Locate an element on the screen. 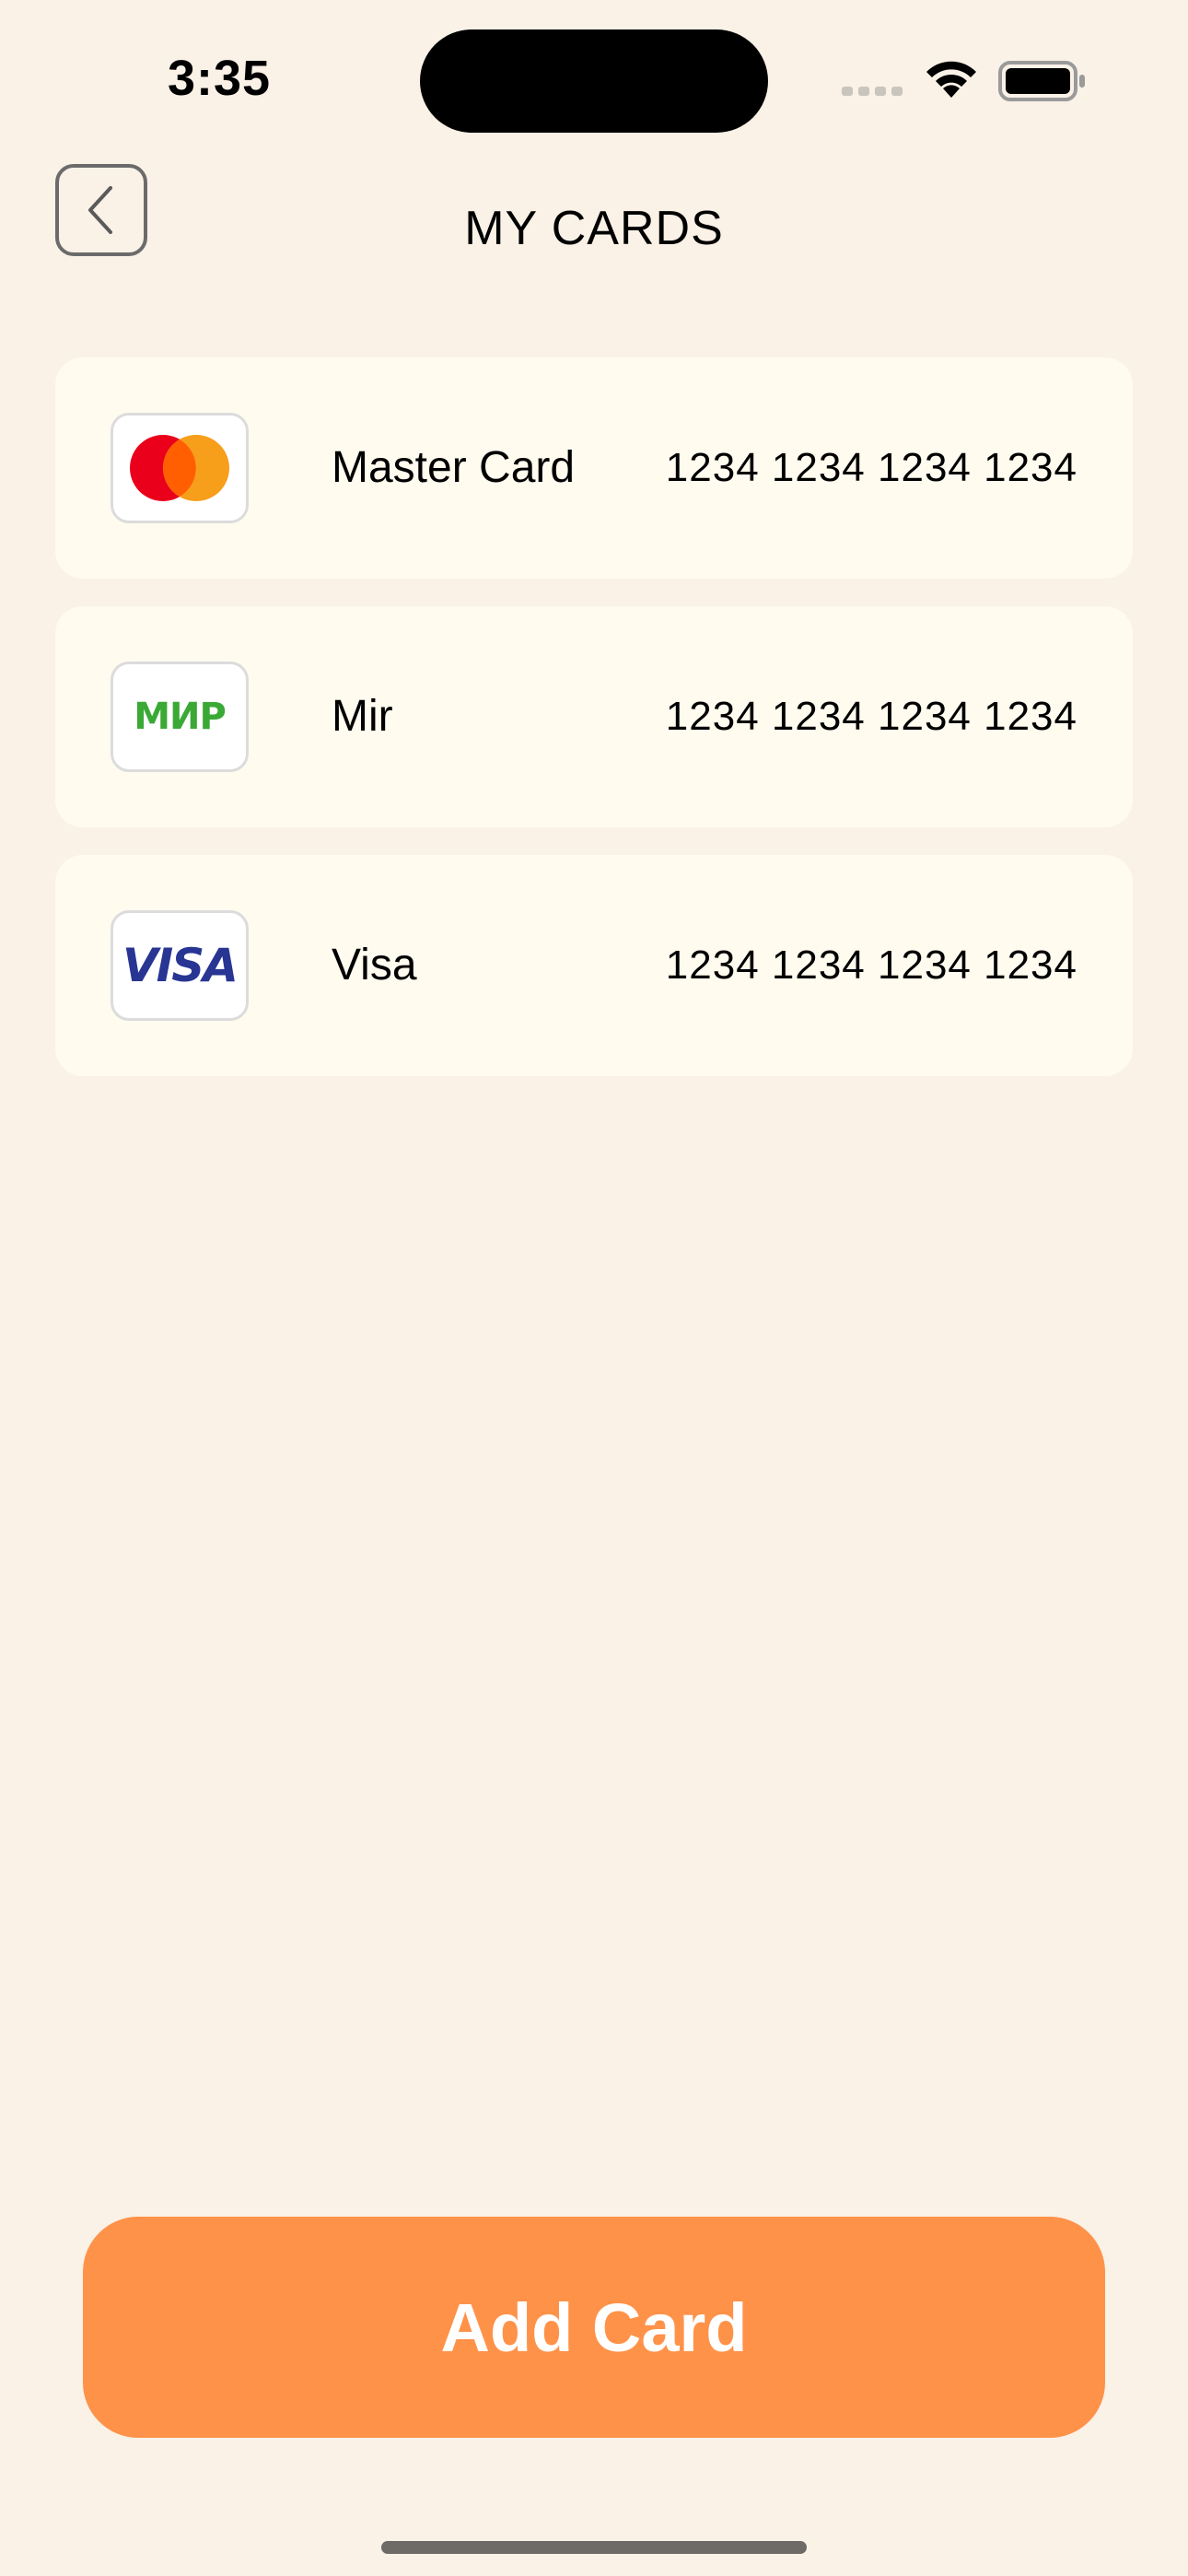 This screenshot has height=2576, width=1188. visa-logo: VISA is located at coordinates (180, 965).